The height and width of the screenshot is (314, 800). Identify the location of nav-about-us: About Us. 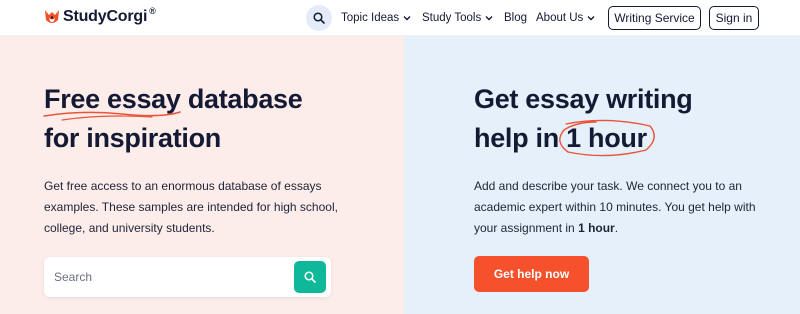
(565, 18).